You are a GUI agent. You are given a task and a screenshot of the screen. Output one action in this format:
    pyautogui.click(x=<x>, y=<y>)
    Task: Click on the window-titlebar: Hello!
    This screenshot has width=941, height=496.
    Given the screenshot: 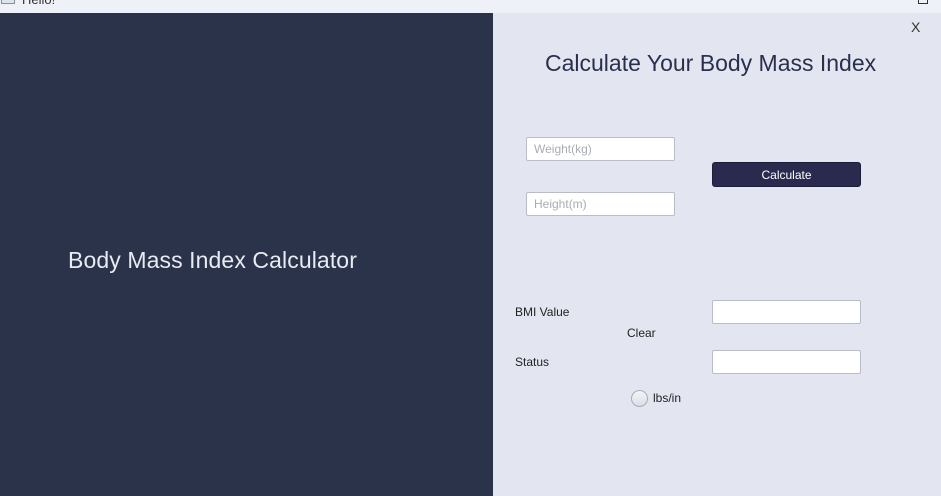 What is the action you would take?
    pyautogui.click(x=470, y=6)
    